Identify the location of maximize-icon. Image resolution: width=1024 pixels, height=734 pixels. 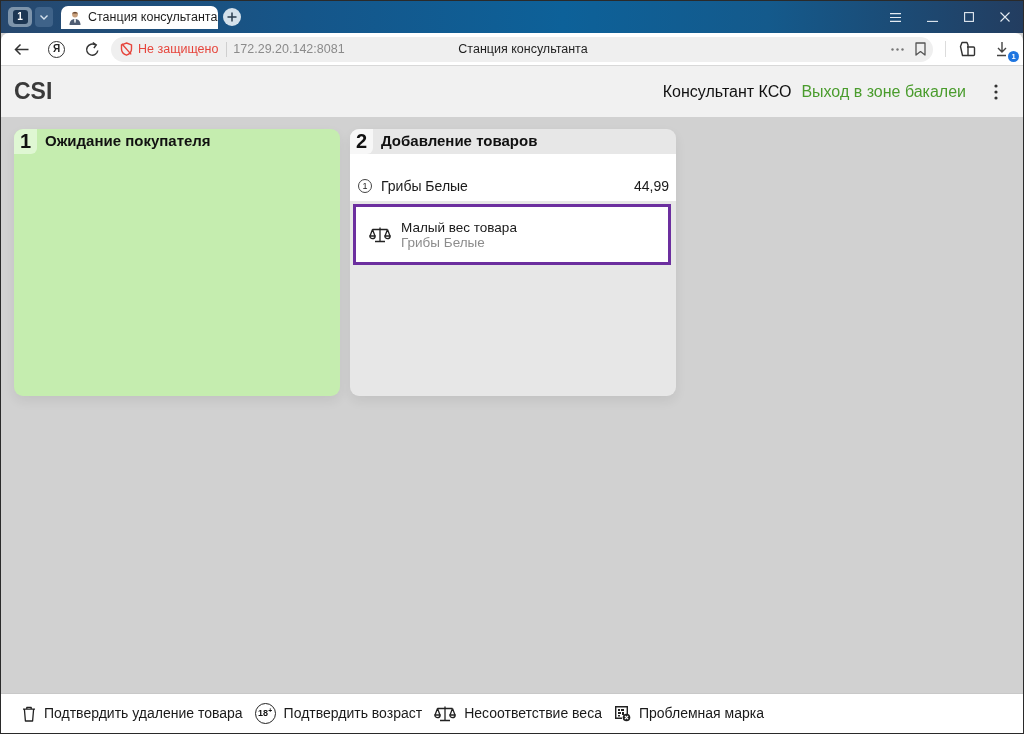
(969, 17).